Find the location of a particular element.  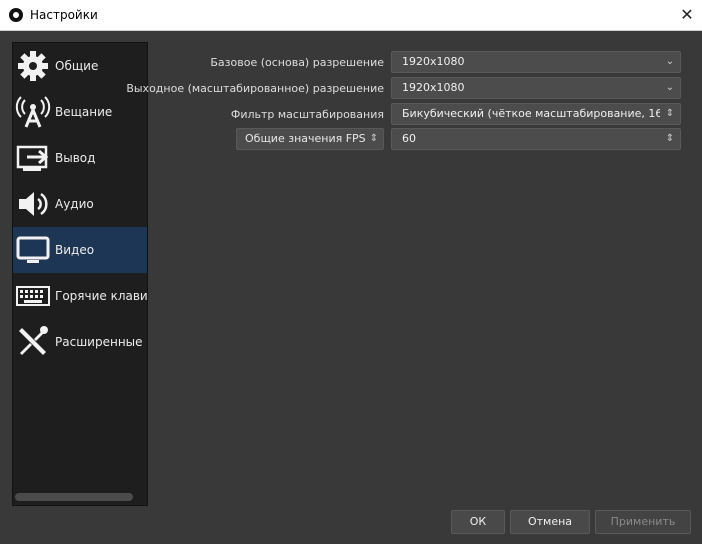

close-button: ✕ is located at coordinates (687, 15).